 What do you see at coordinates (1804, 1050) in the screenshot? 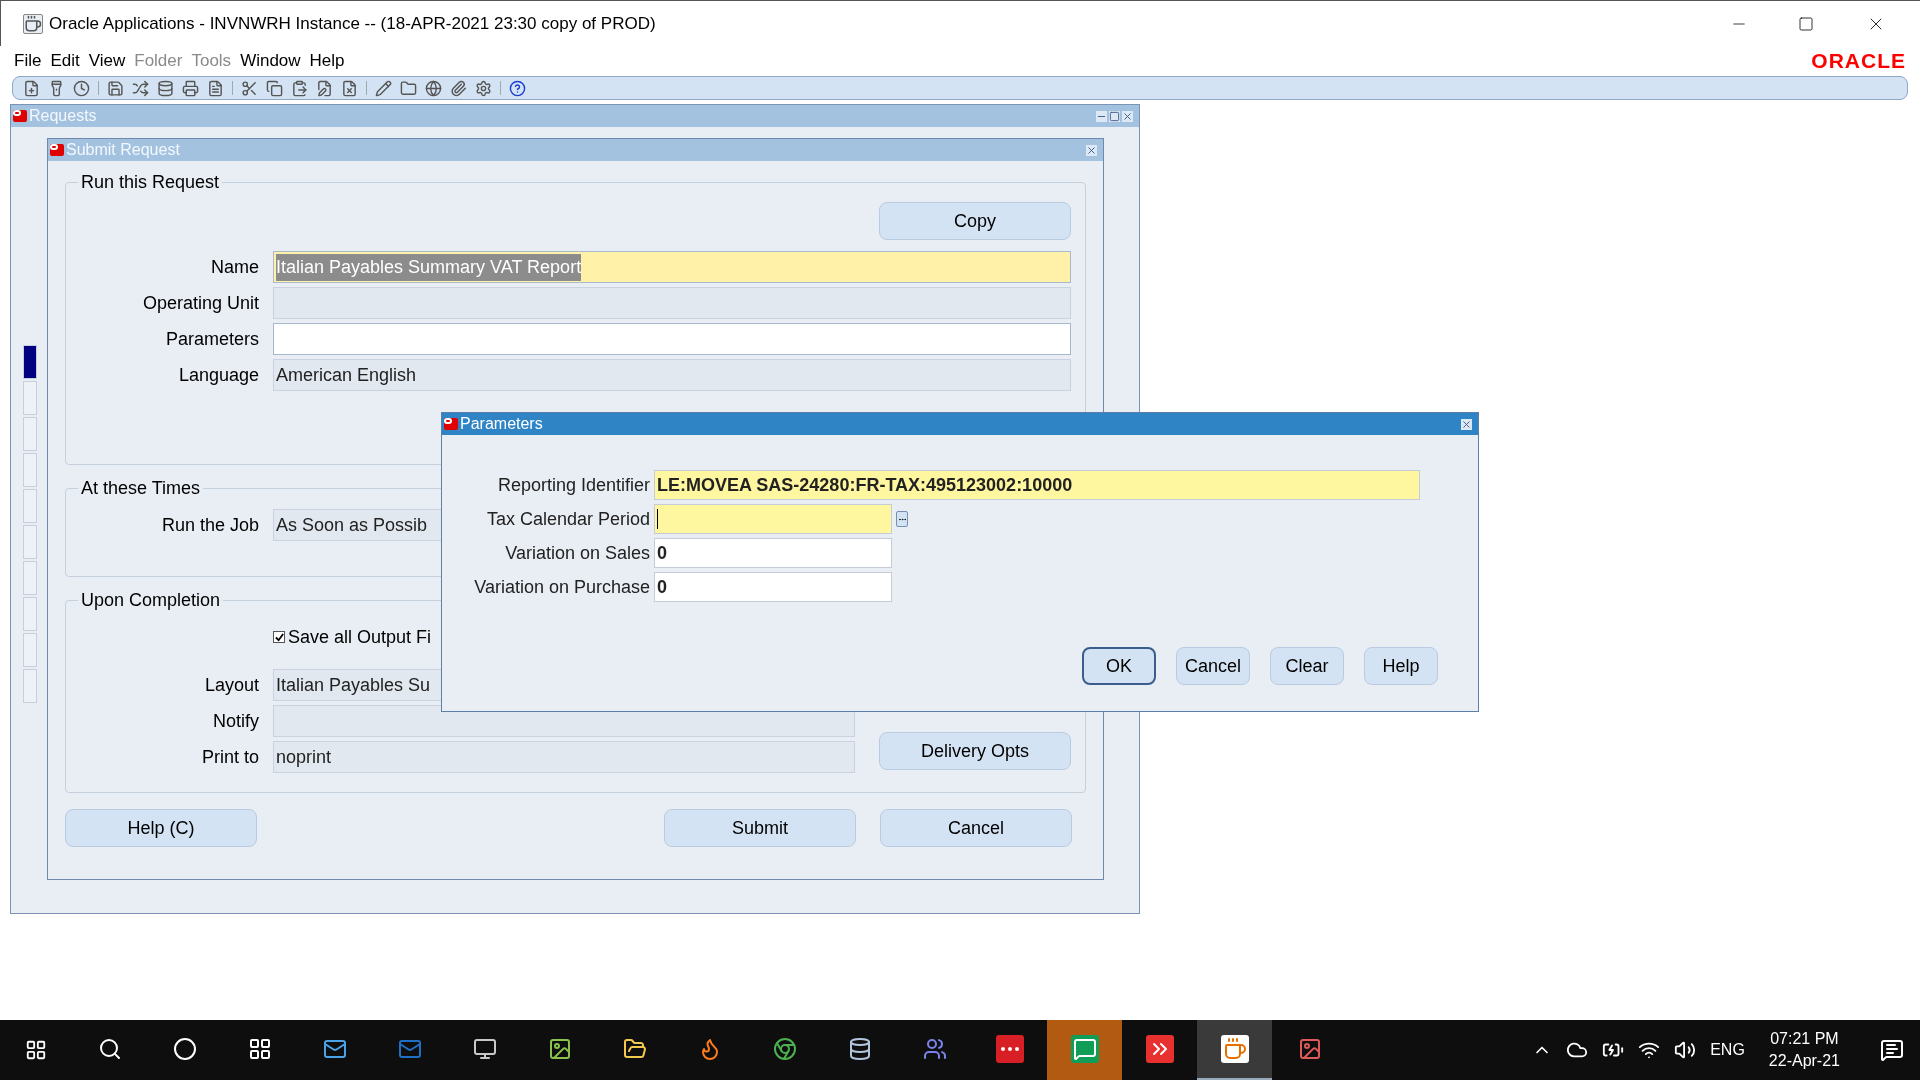
I see `clock: 07:21 PM 22-Apr-21` at bounding box center [1804, 1050].